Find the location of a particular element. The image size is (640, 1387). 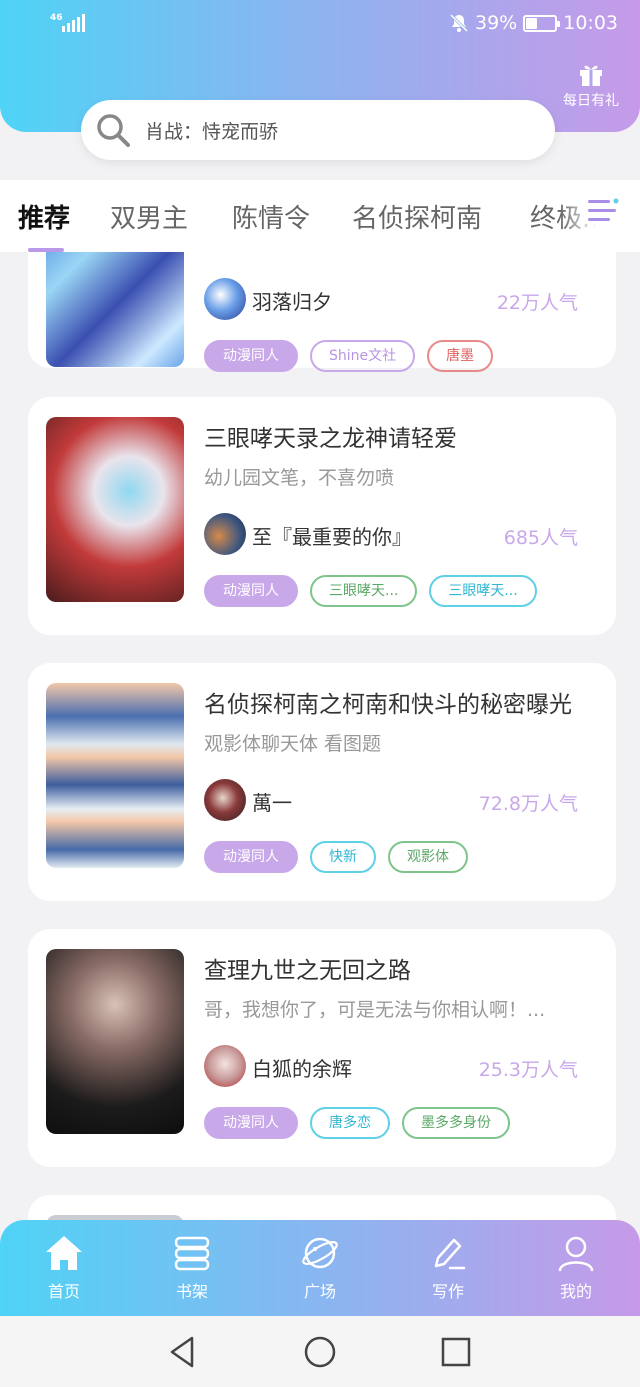

home-circle-icon is located at coordinates (320, 1352).